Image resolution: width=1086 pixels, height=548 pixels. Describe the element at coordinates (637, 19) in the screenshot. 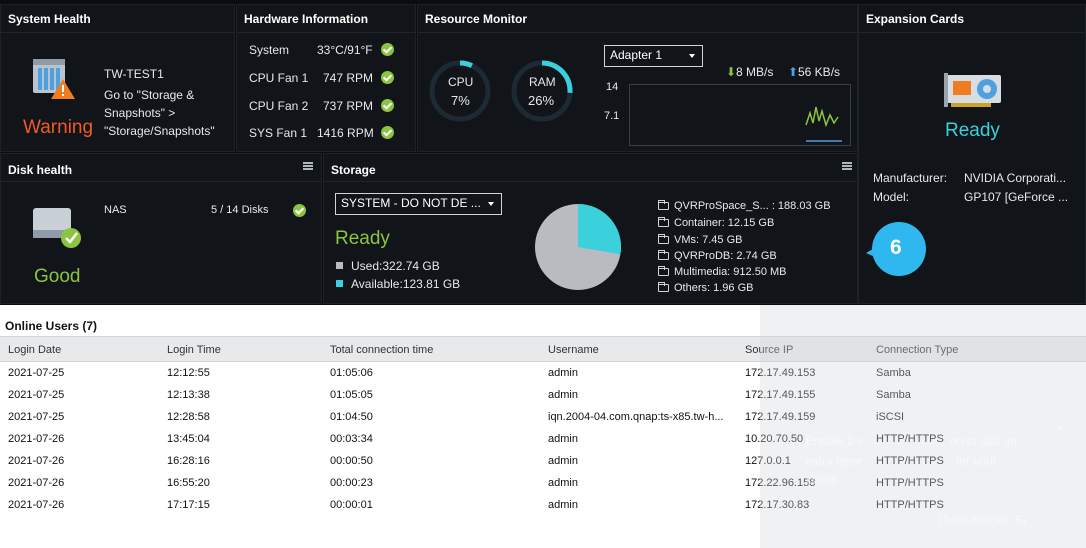

I see `panel-title: Resource Monitor` at that location.